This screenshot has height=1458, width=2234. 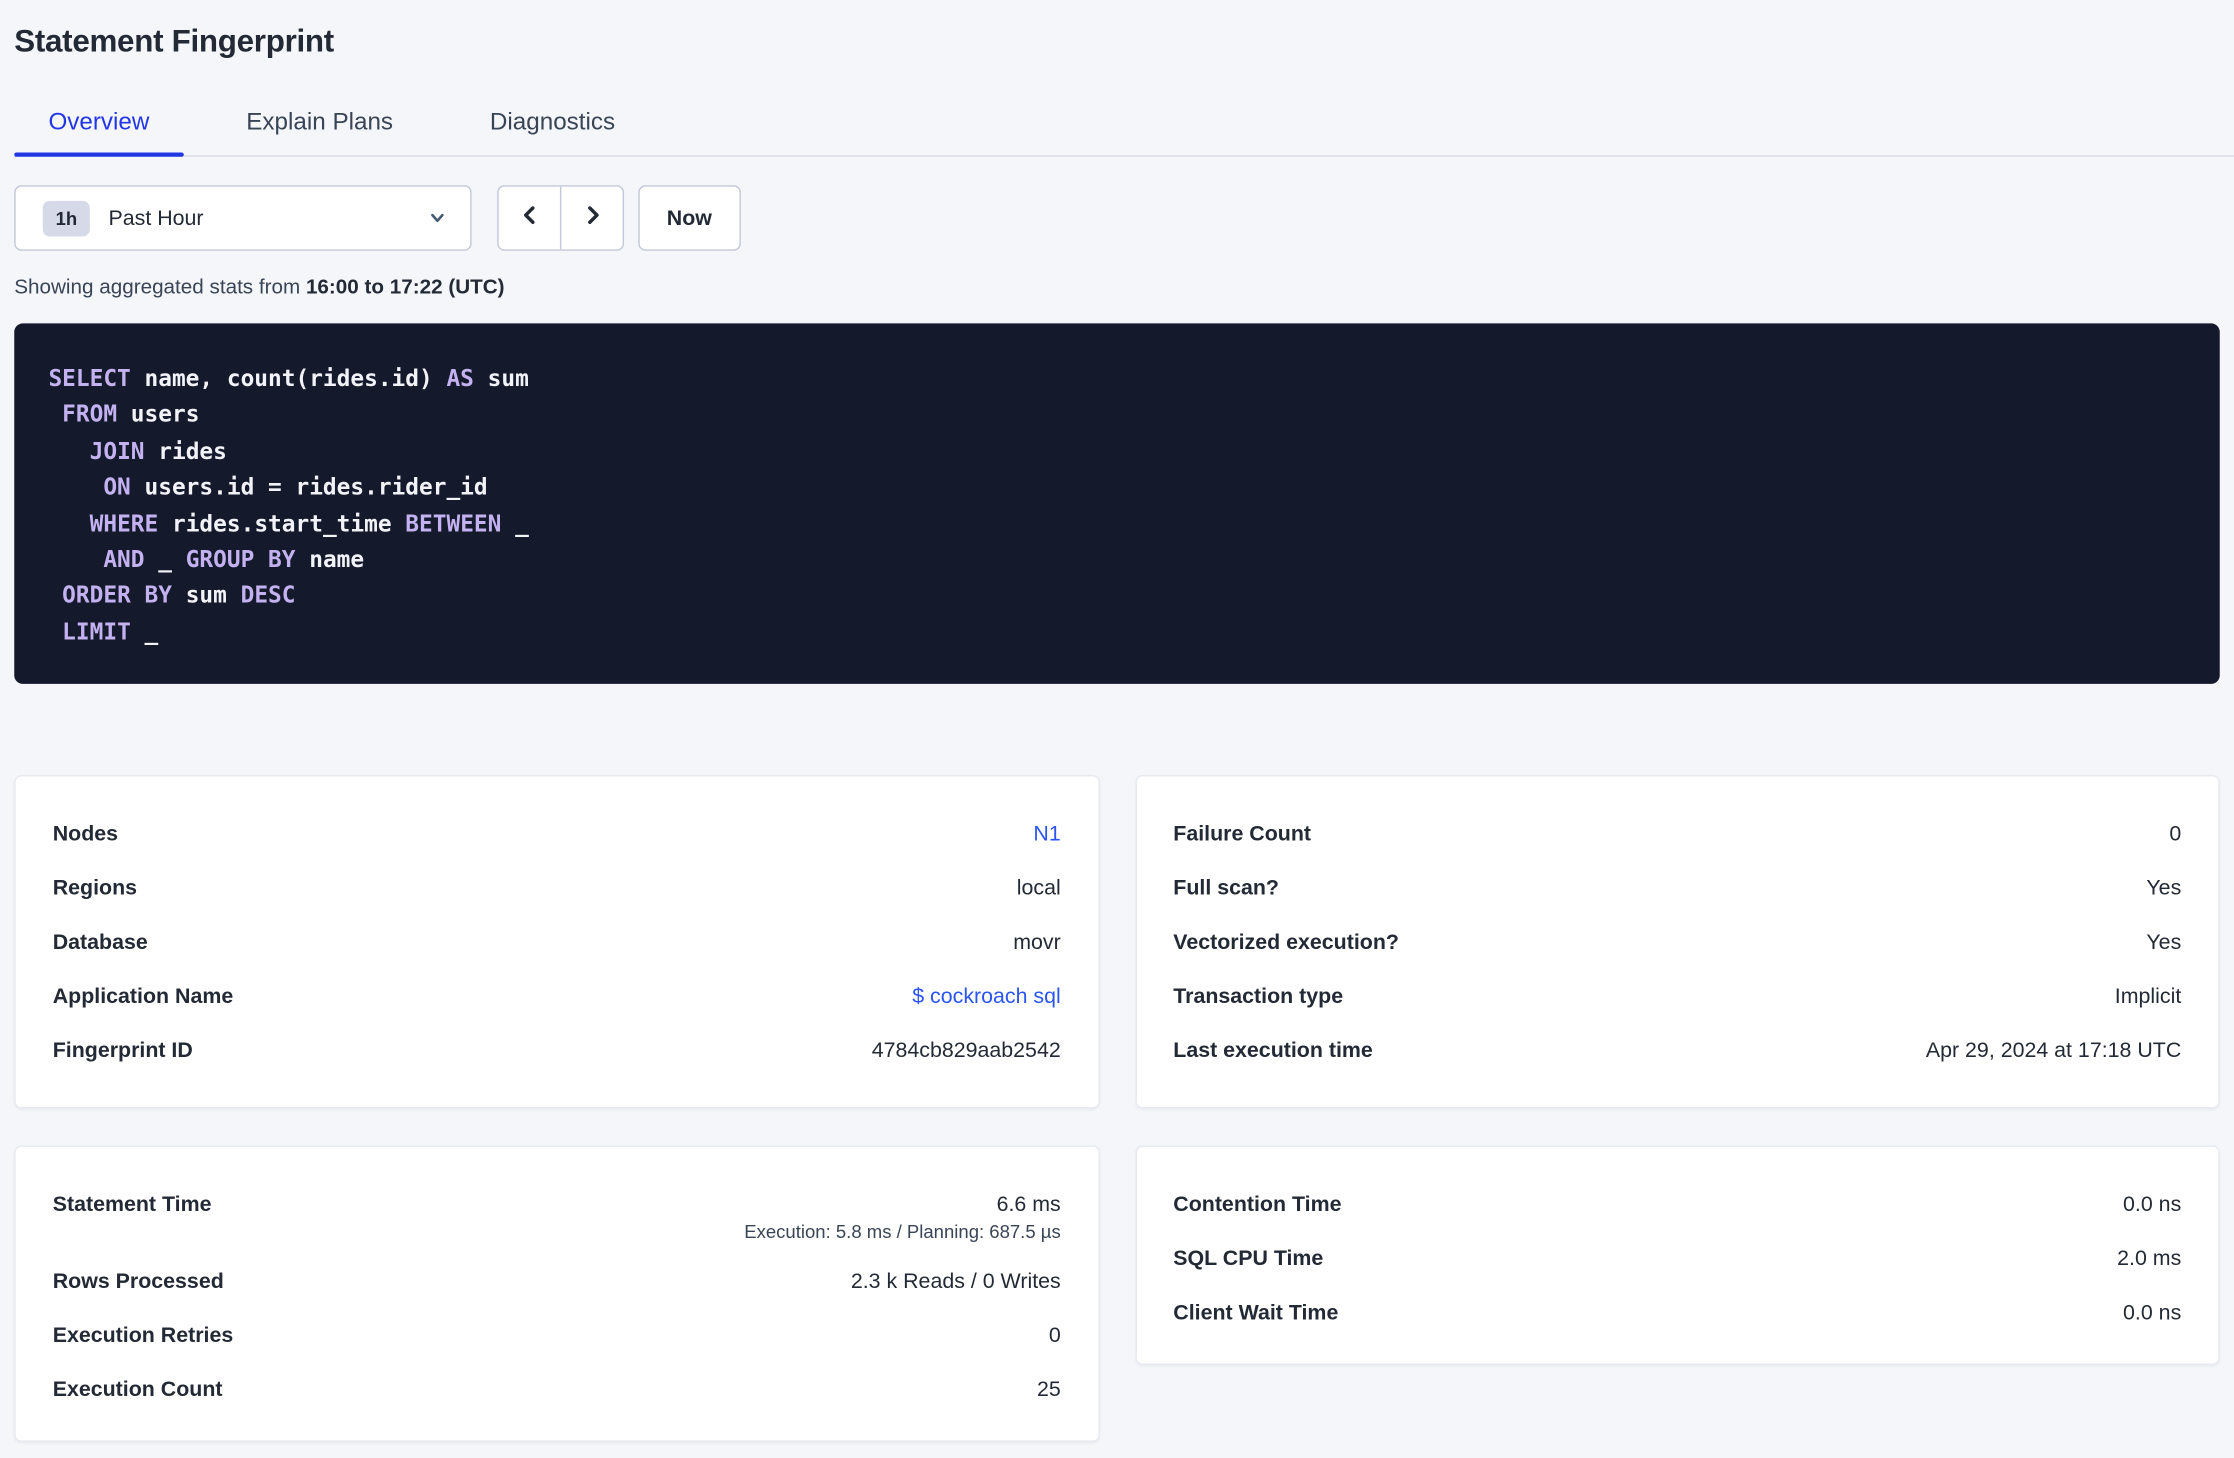 What do you see at coordinates (295, 487) in the screenshot?
I see `sql-line: ON users.id = rides.rider_id` at bounding box center [295, 487].